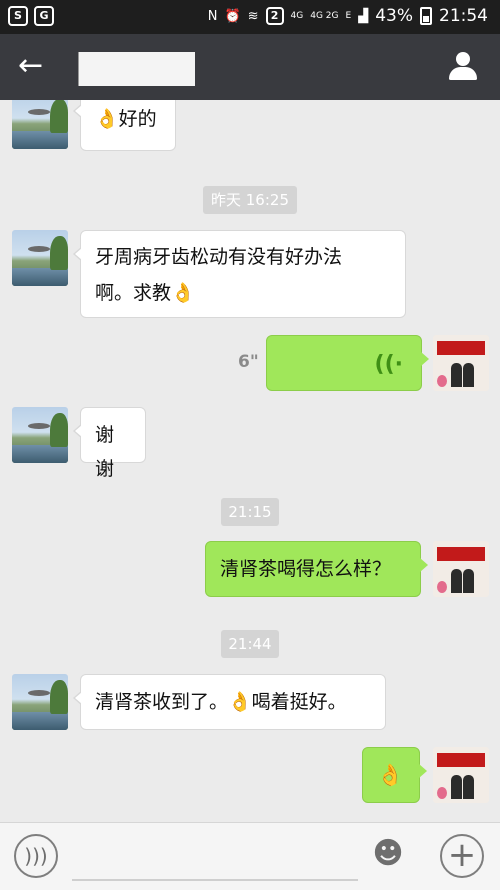 The width and height of the screenshot is (500, 890). What do you see at coordinates (212, 16) in the screenshot?
I see `nfc-icon: N` at bounding box center [212, 16].